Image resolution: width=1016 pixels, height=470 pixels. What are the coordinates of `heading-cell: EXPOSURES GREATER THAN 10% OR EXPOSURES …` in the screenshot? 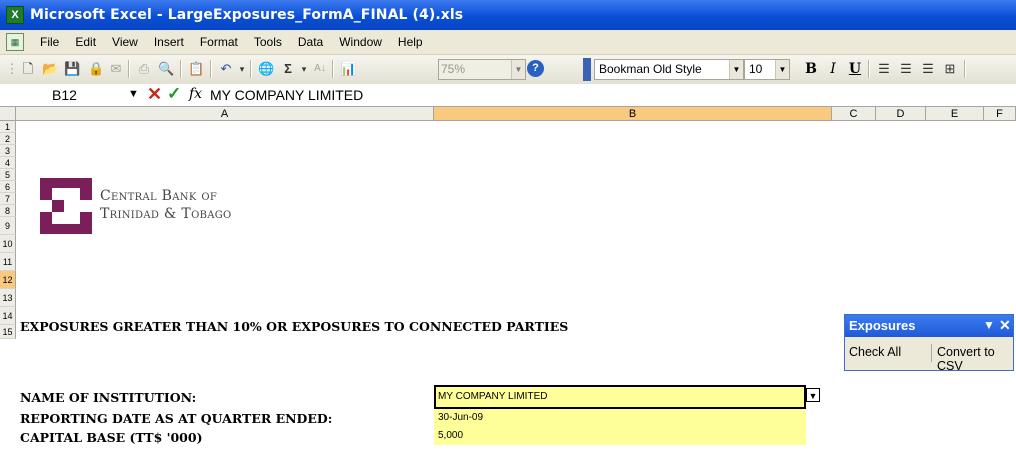 It's located at (294, 326).